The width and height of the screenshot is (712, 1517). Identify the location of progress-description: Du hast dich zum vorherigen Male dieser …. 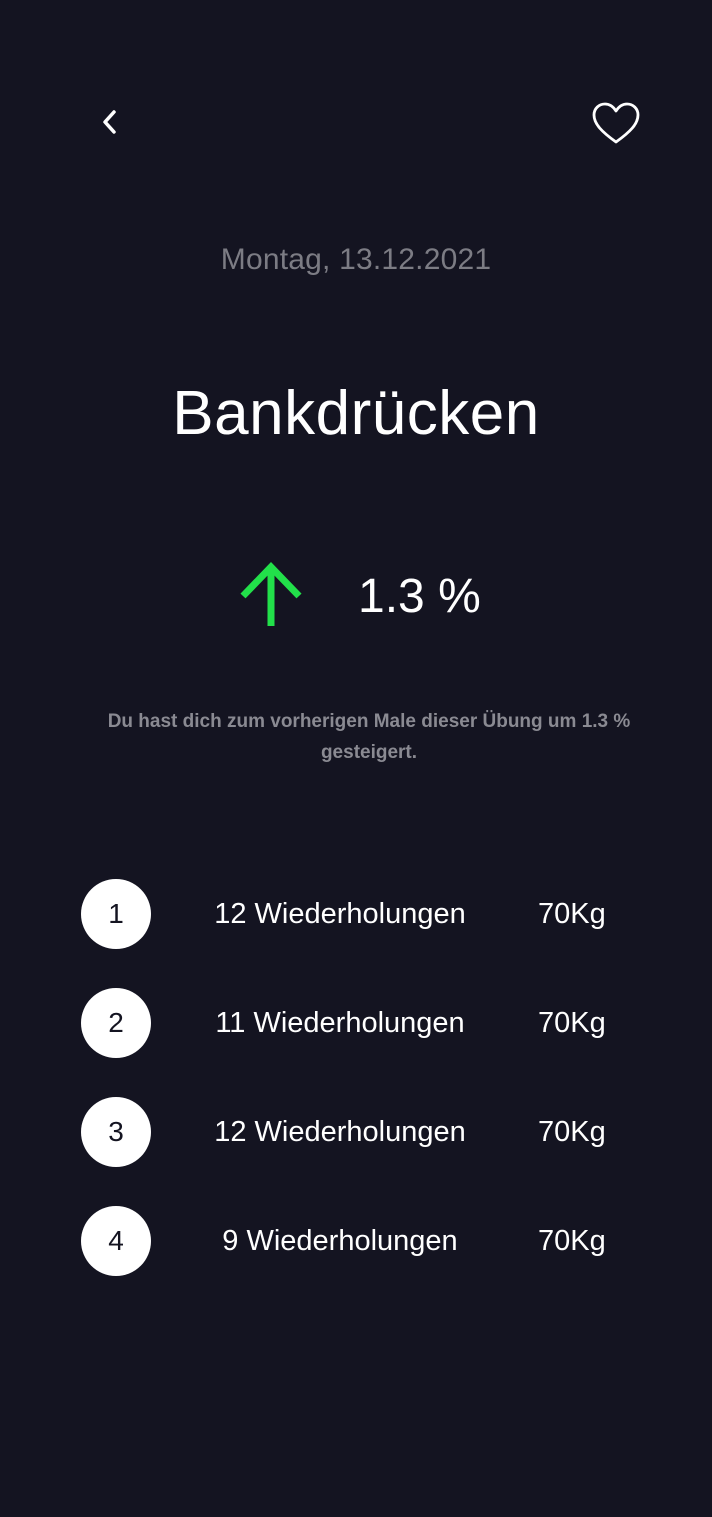
(369, 737).